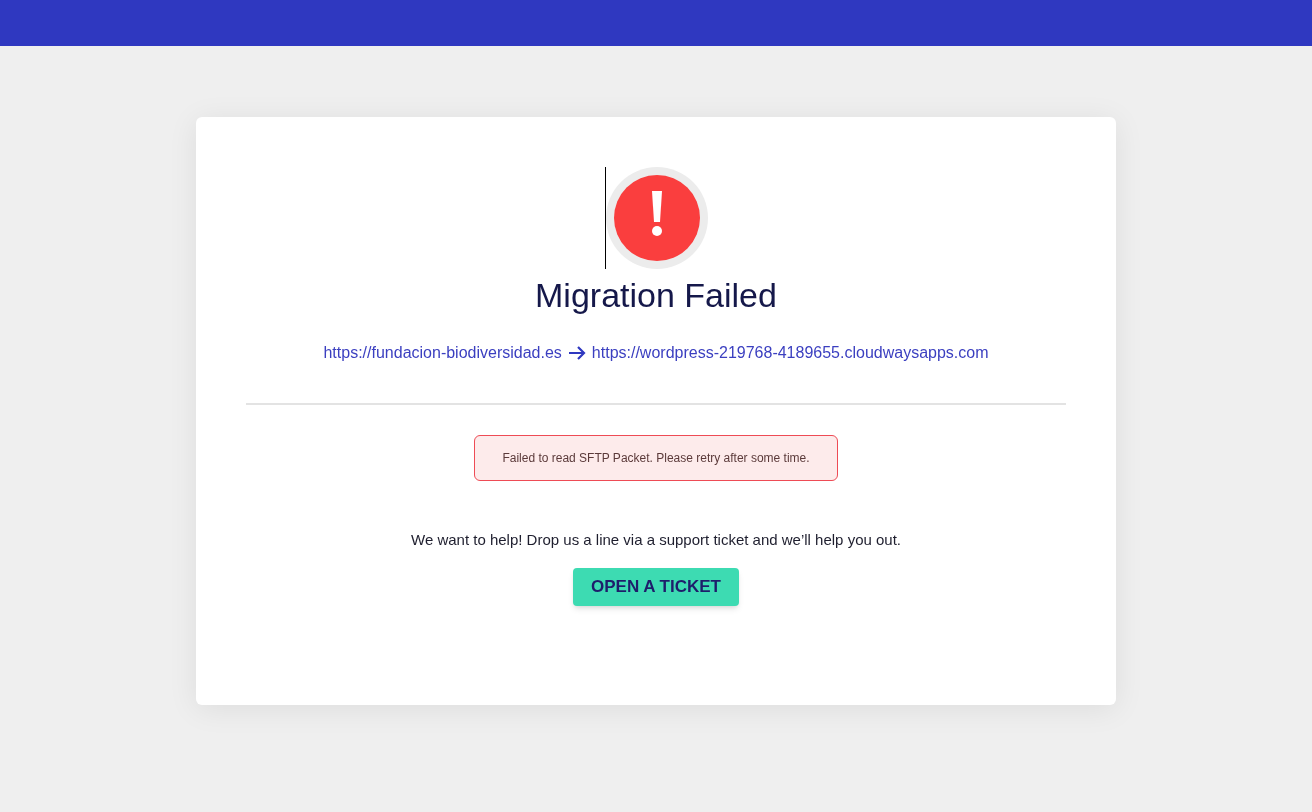 Image resolution: width=1312 pixels, height=812 pixels. Describe the element at coordinates (576, 353) in the screenshot. I see `arrow-icon` at that location.